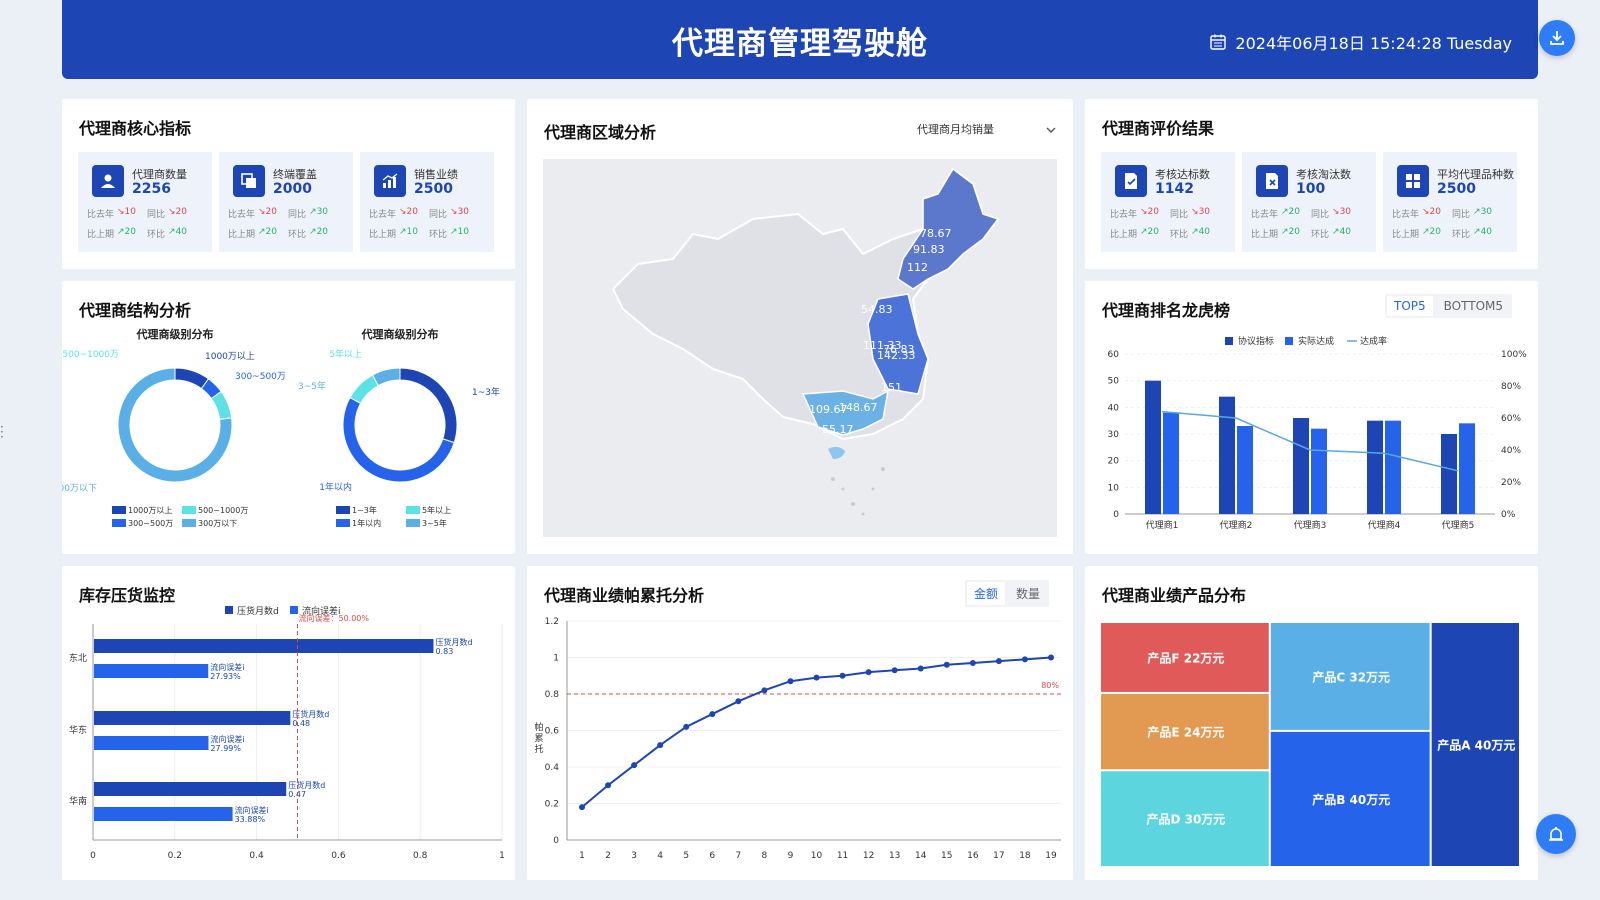  Describe the element at coordinates (552, 622) in the screenshot. I see `y-tick-label: 1.2` at that location.